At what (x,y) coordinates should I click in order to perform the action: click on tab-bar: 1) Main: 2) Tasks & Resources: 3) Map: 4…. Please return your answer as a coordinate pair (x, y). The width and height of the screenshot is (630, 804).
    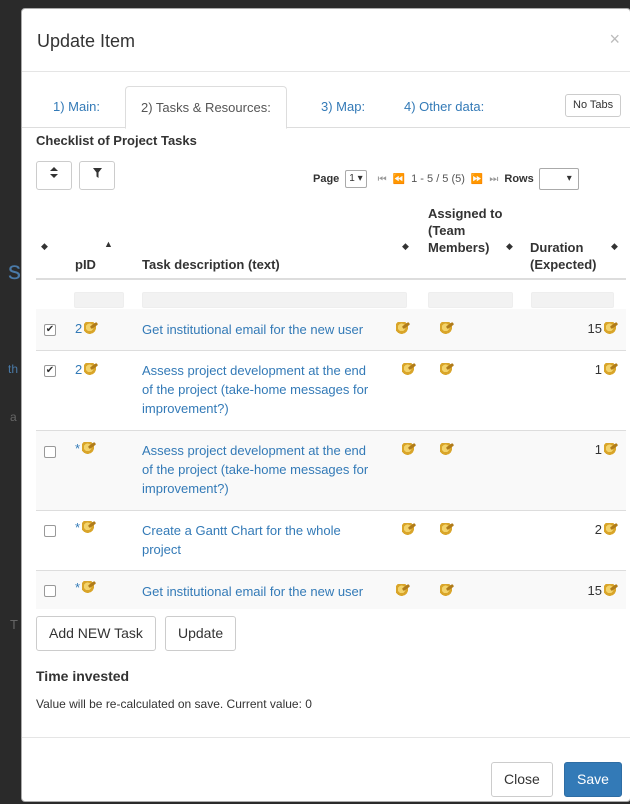
    Looking at the image, I should click on (326, 107).